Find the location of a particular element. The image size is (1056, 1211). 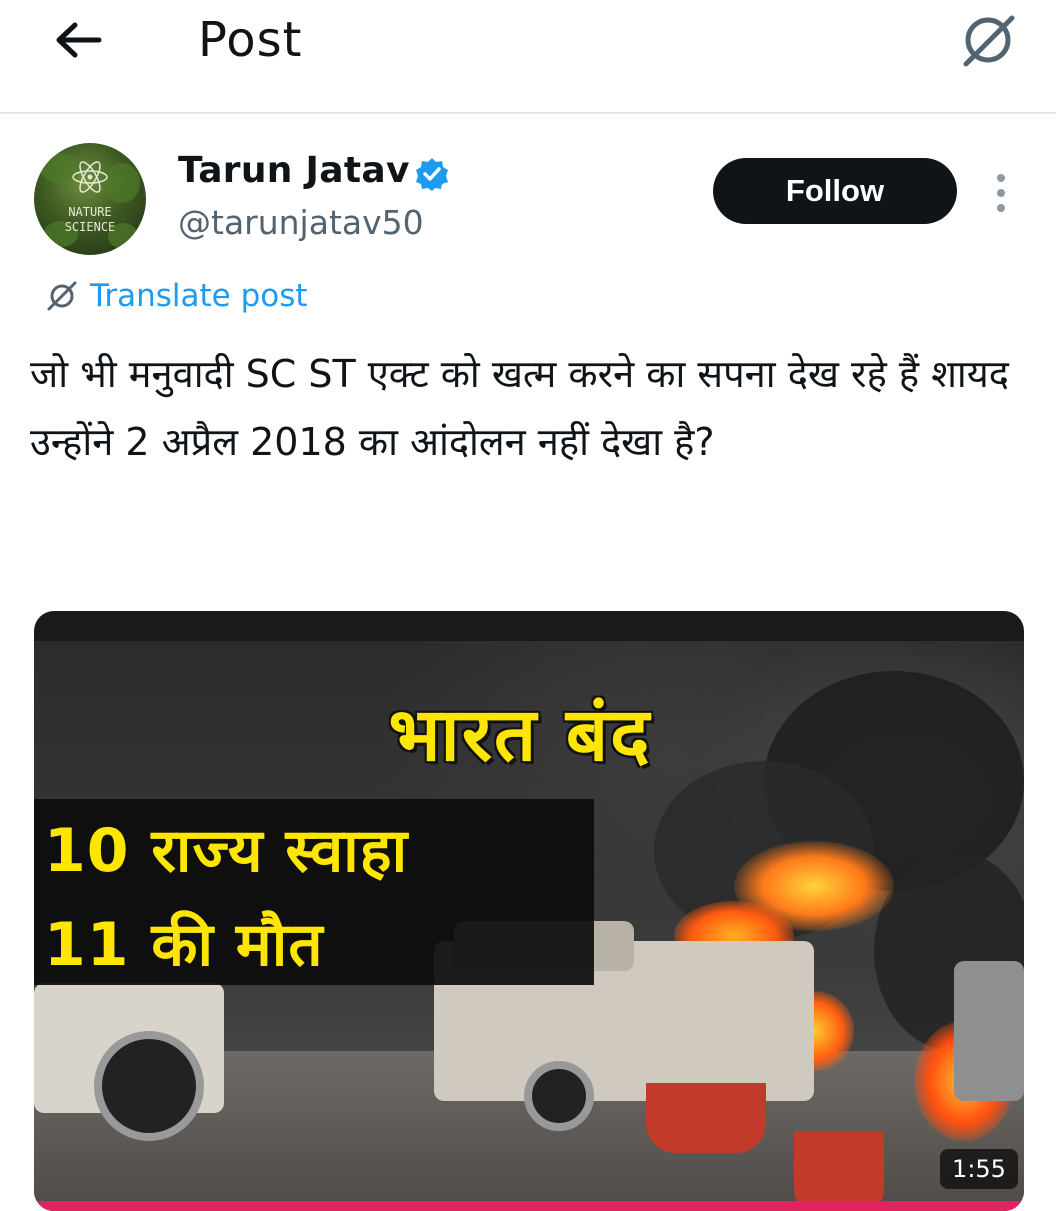

author-handle: @tarunjatav50 is located at coordinates (301, 222).